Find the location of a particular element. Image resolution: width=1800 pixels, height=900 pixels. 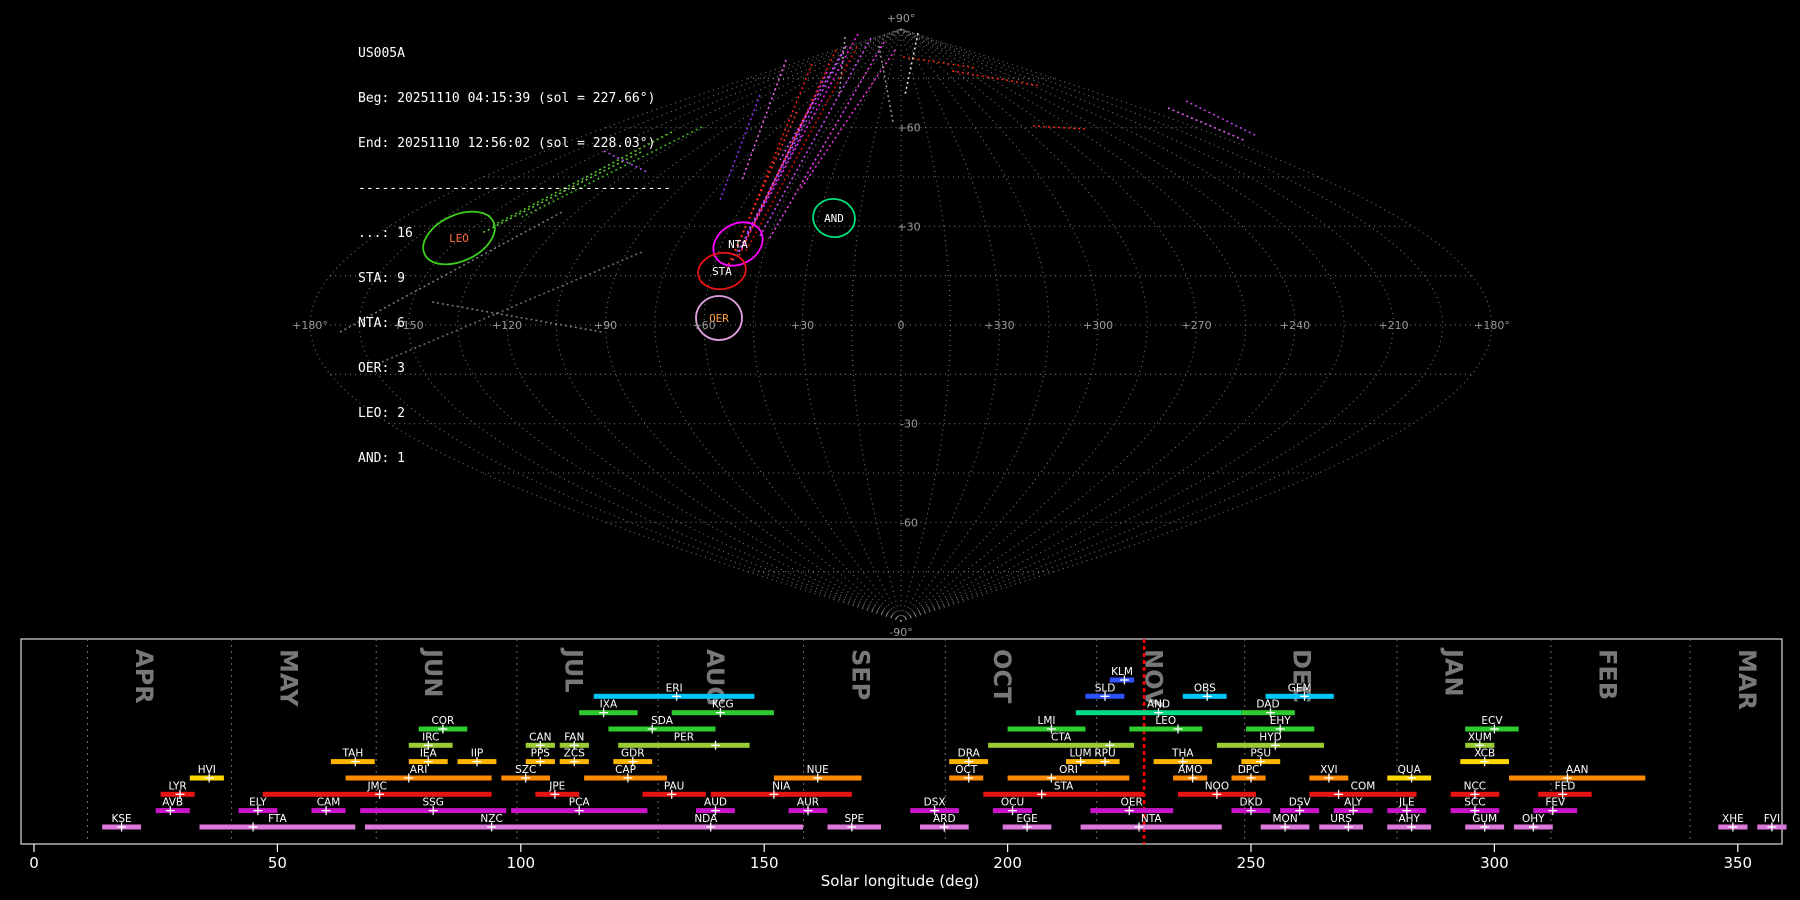

shower-bar-zcs: ZCS is located at coordinates (574, 757).